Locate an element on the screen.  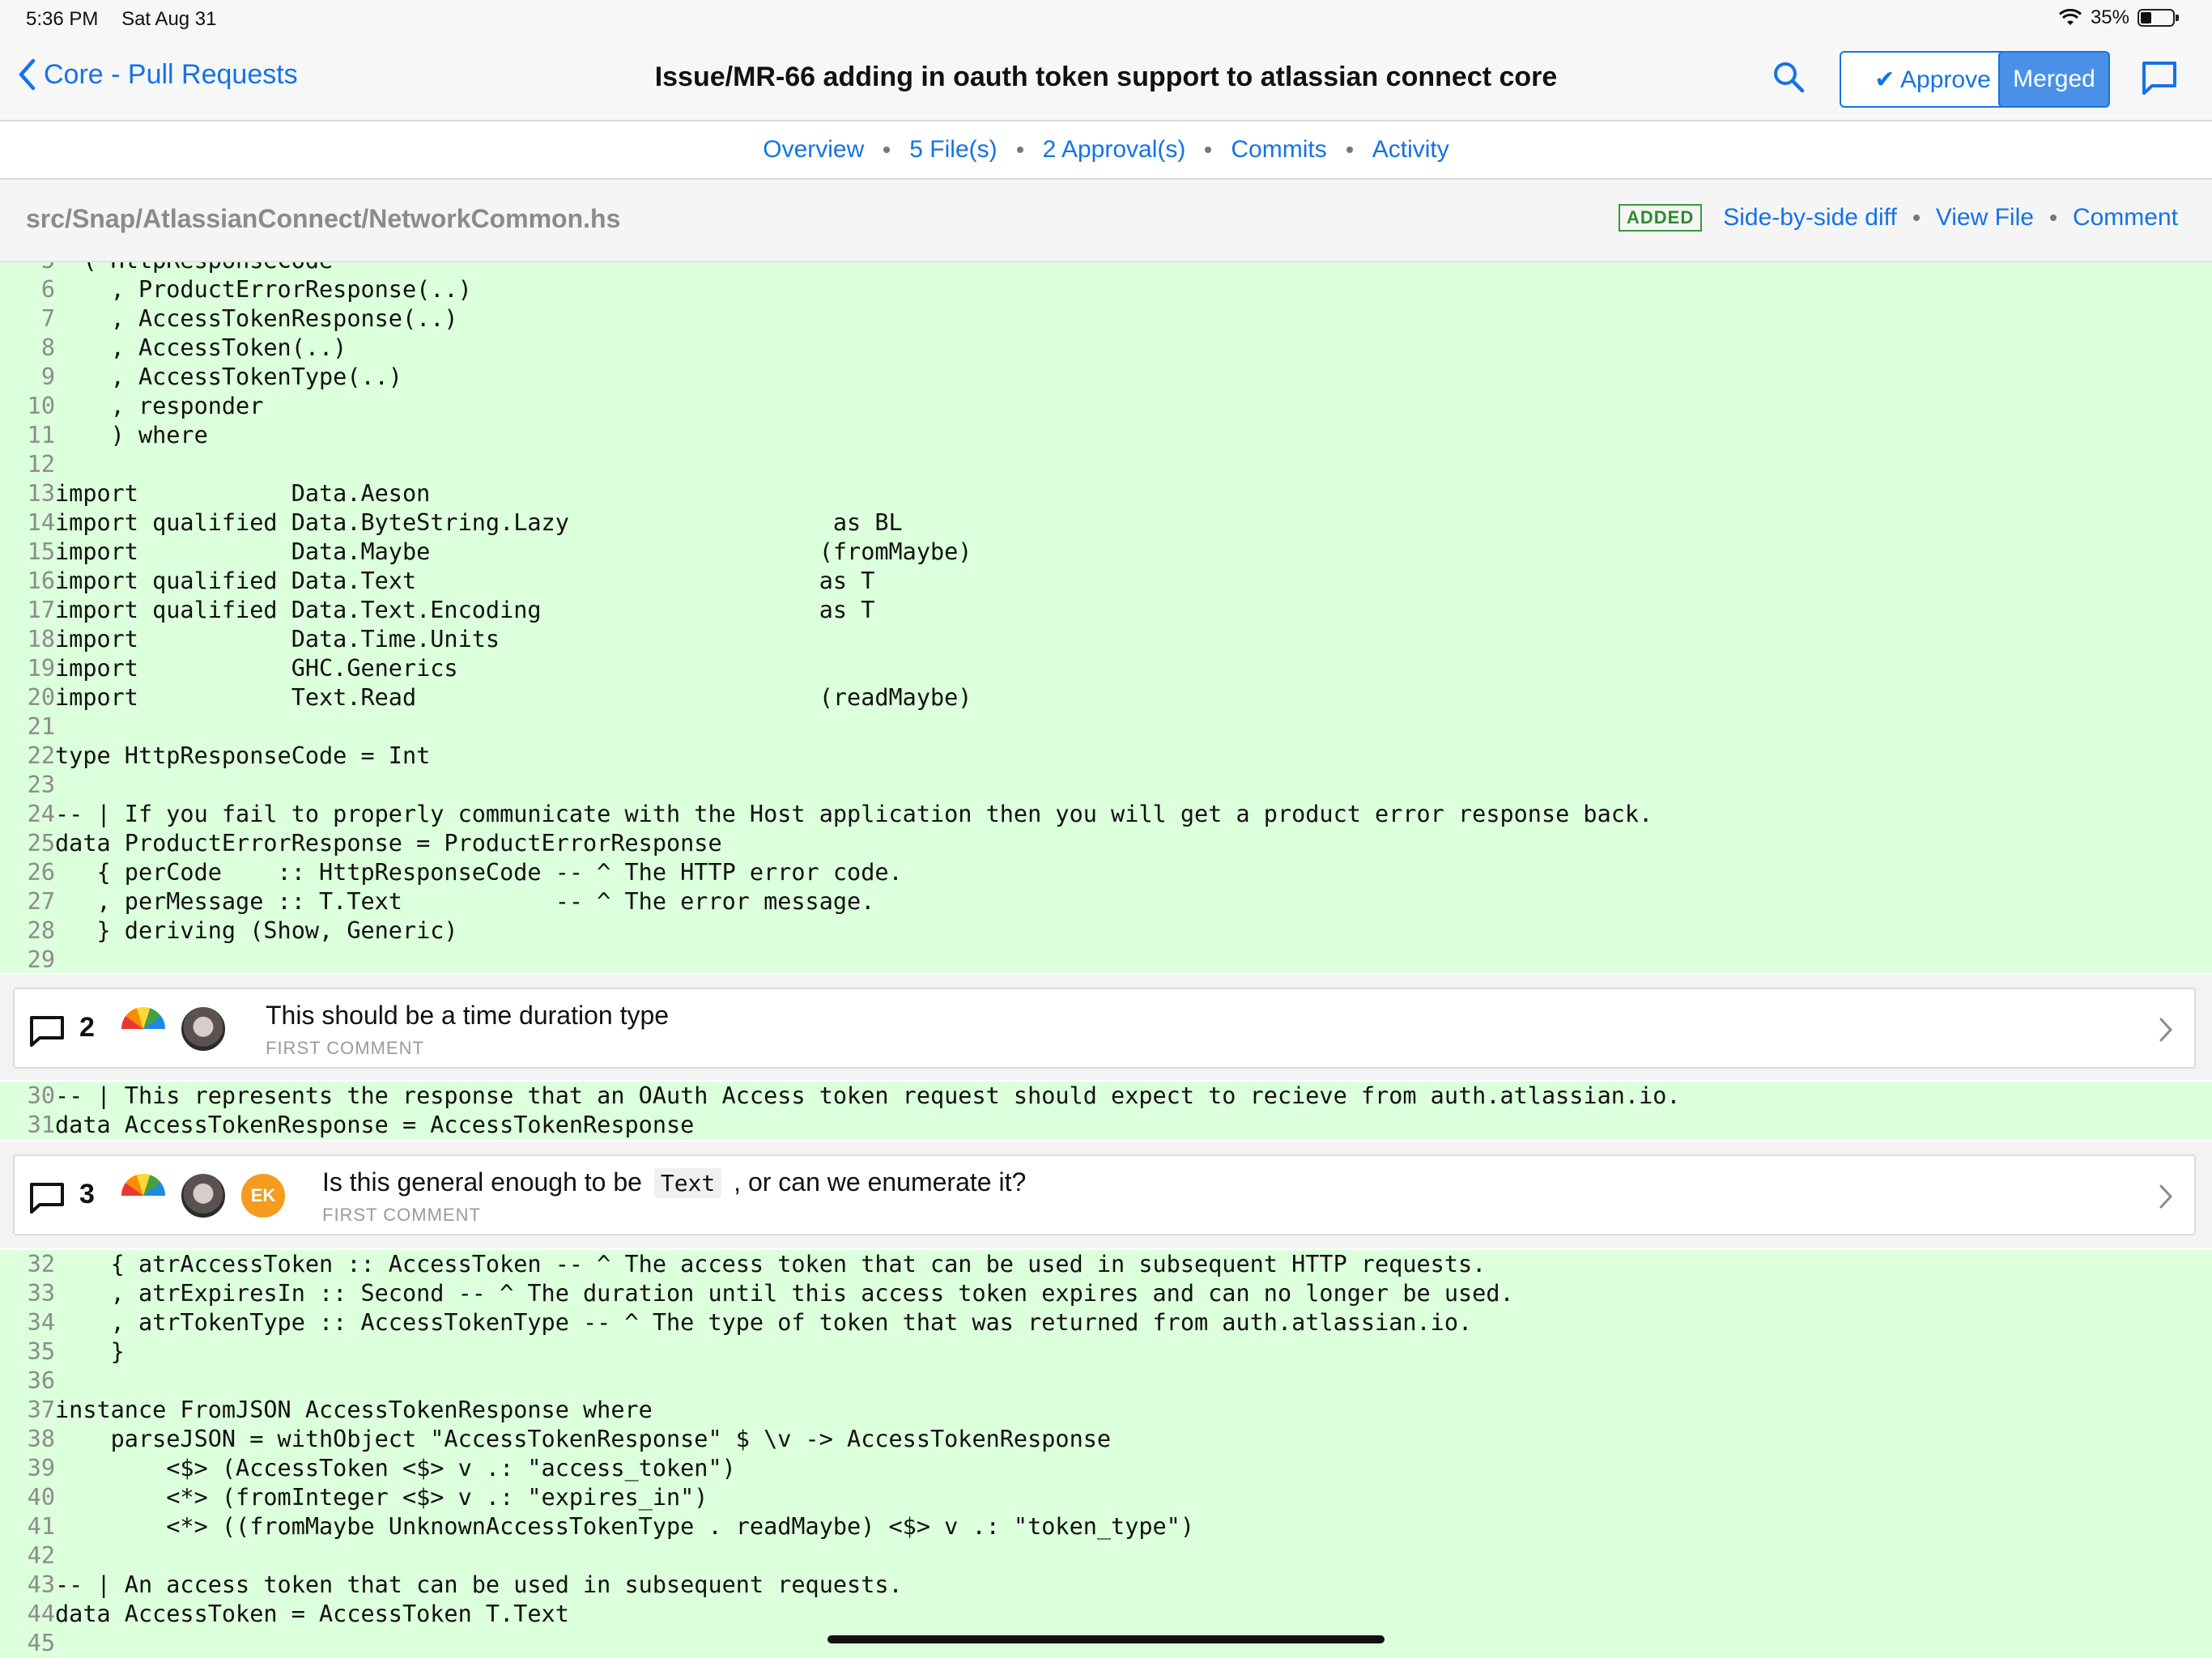
avatar: EK is located at coordinates (263, 1195).